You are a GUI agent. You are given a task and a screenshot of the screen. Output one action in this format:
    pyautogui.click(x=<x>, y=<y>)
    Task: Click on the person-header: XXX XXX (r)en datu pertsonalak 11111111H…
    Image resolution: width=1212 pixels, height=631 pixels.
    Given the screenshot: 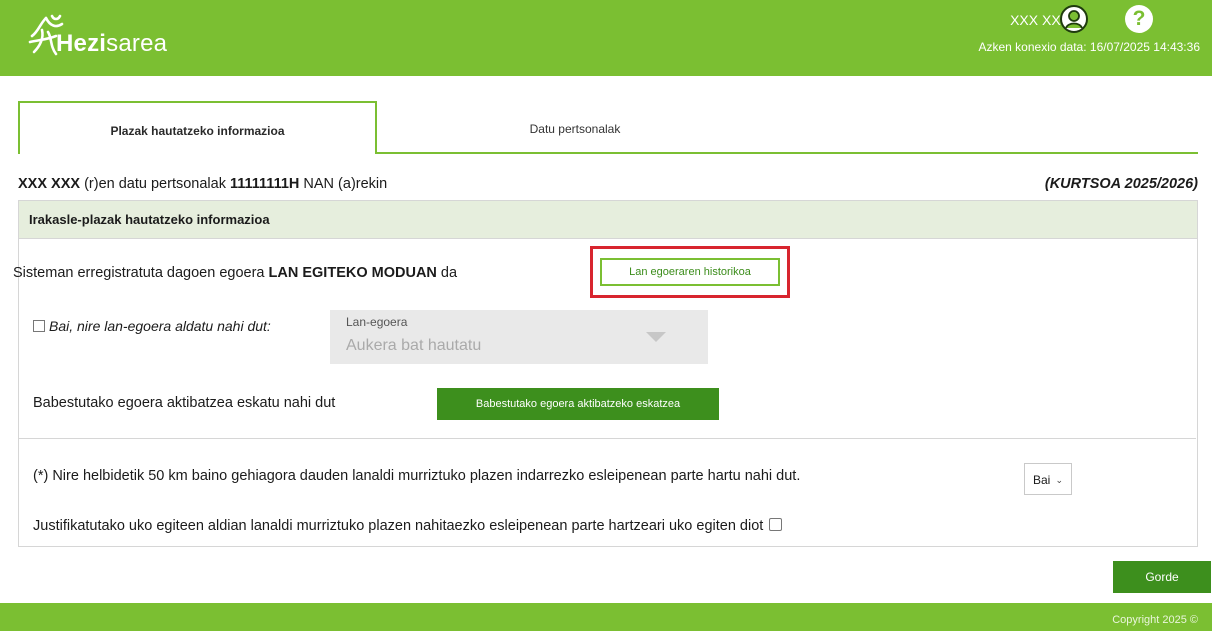 What is the action you would take?
    pyautogui.click(x=608, y=186)
    